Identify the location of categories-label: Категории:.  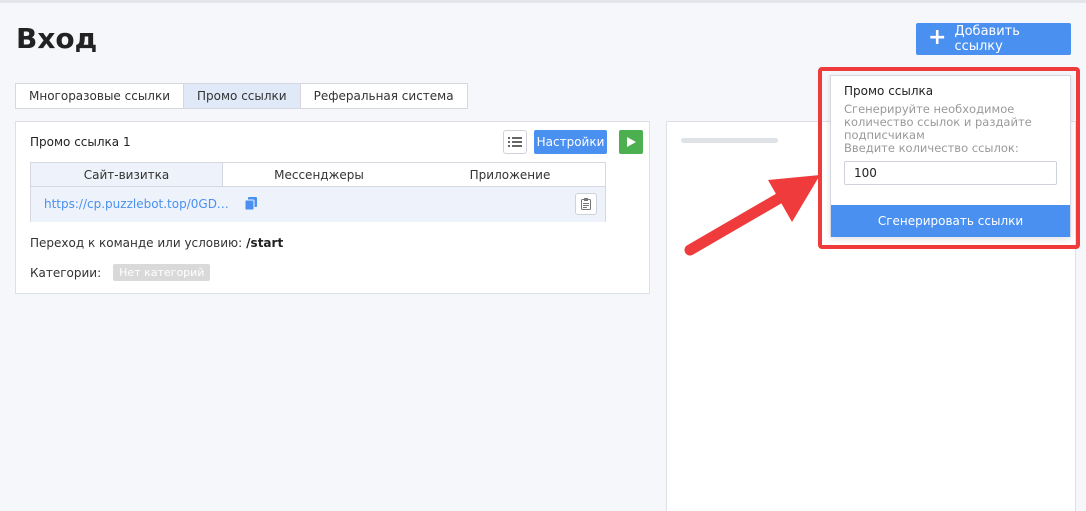
(66, 272).